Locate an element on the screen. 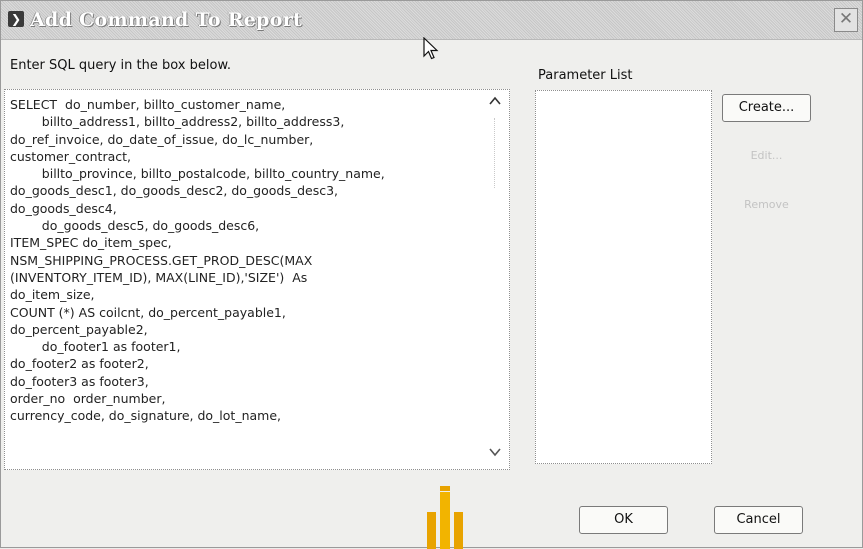  scroll-thumb is located at coordinates (496, 153).